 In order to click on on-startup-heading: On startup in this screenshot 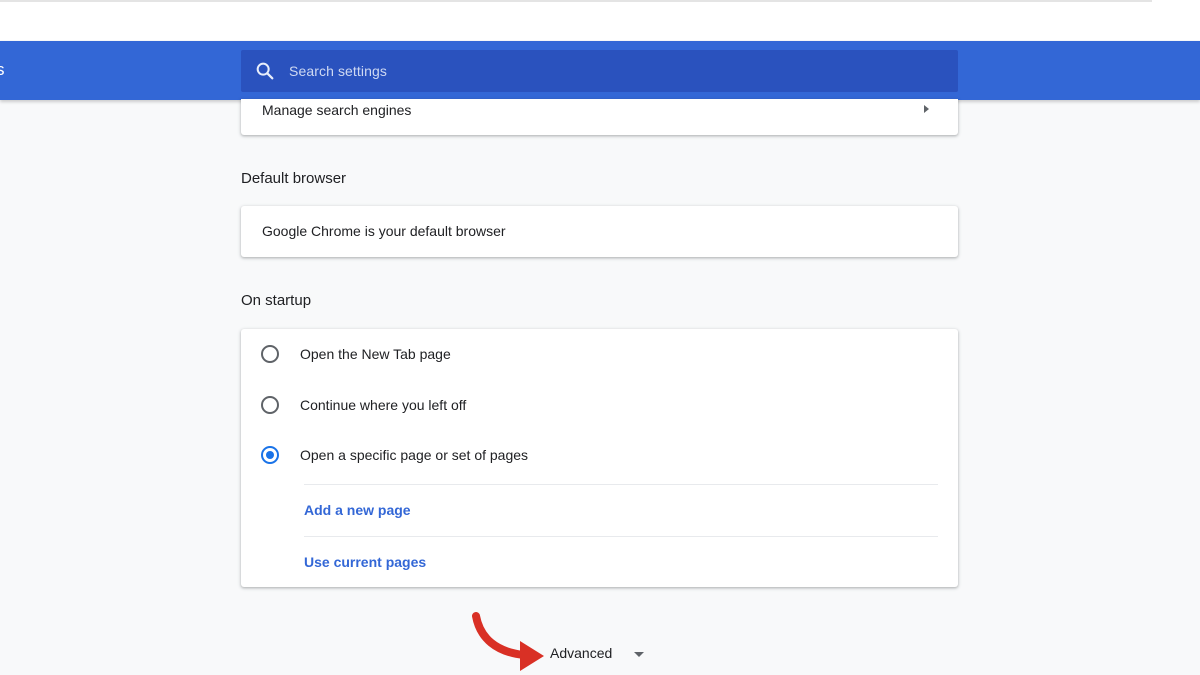, I will do `click(276, 300)`.